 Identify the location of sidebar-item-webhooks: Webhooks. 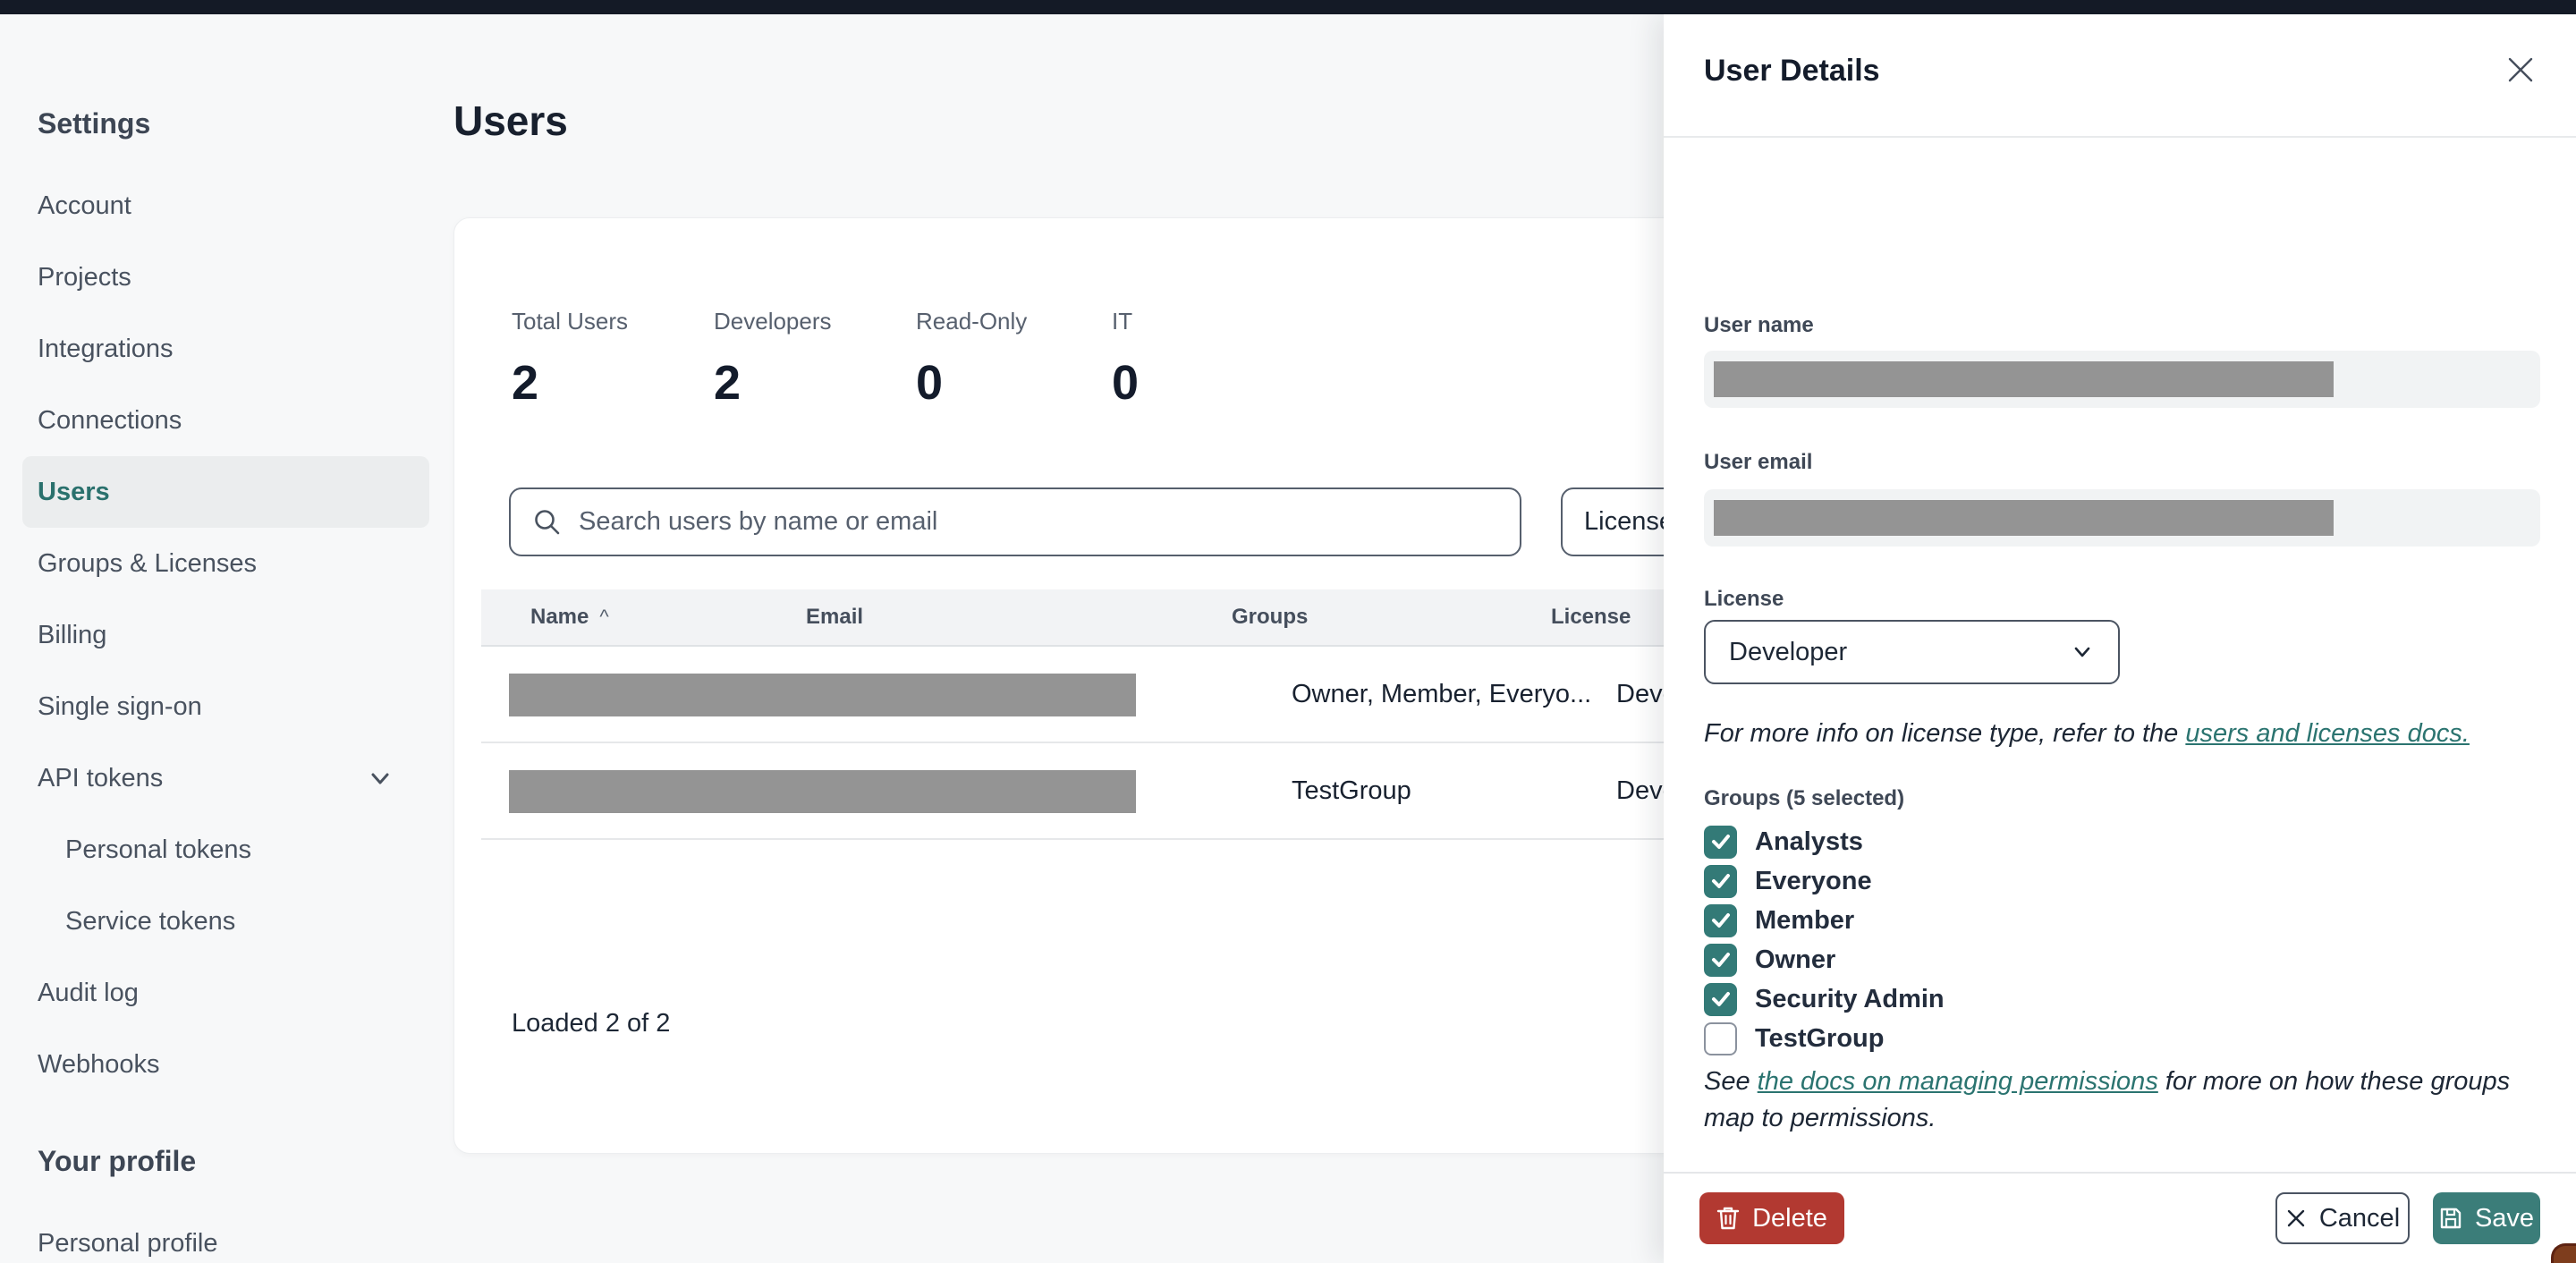
(225, 1064).